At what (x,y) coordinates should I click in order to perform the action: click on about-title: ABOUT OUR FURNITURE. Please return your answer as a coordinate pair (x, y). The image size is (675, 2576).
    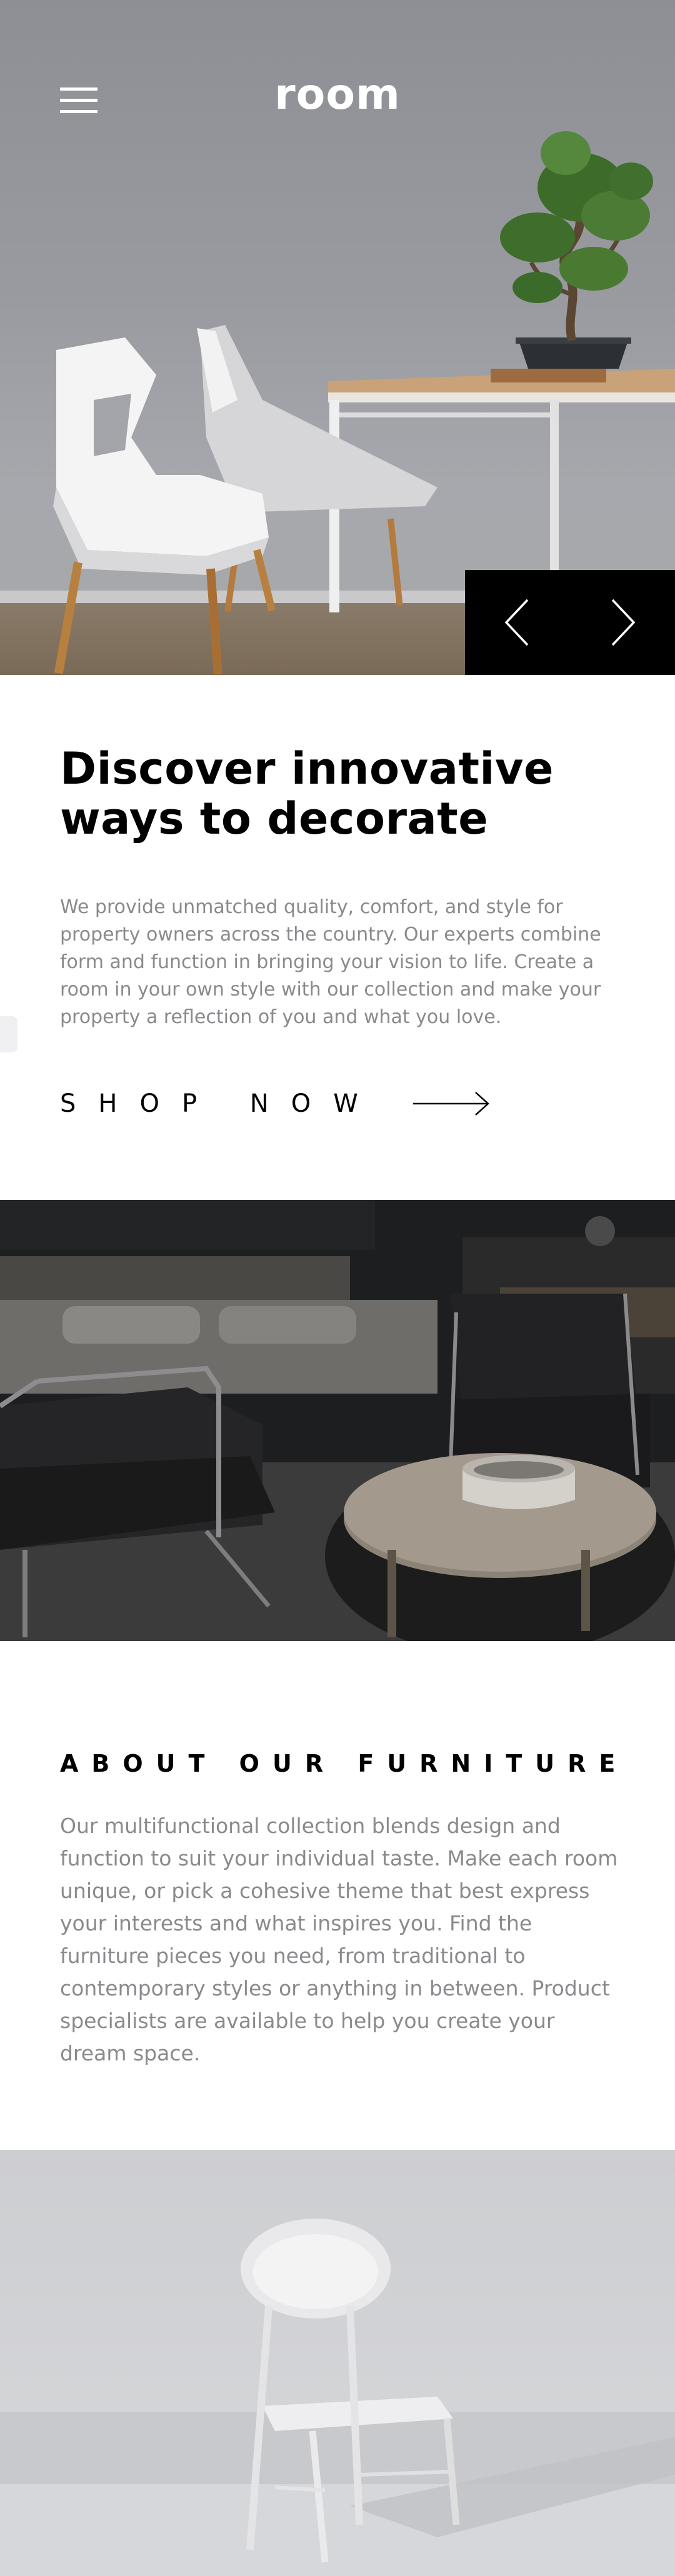
    Looking at the image, I should click on (344, 1763).